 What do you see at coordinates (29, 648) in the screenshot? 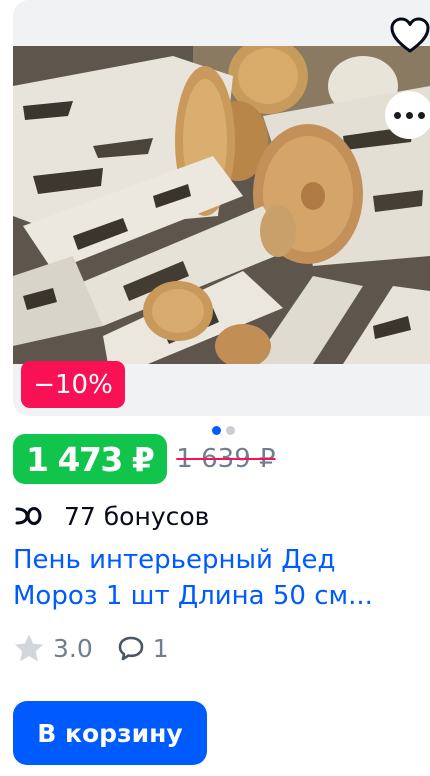
I see `star-icon` at bounding box center [29, 648].